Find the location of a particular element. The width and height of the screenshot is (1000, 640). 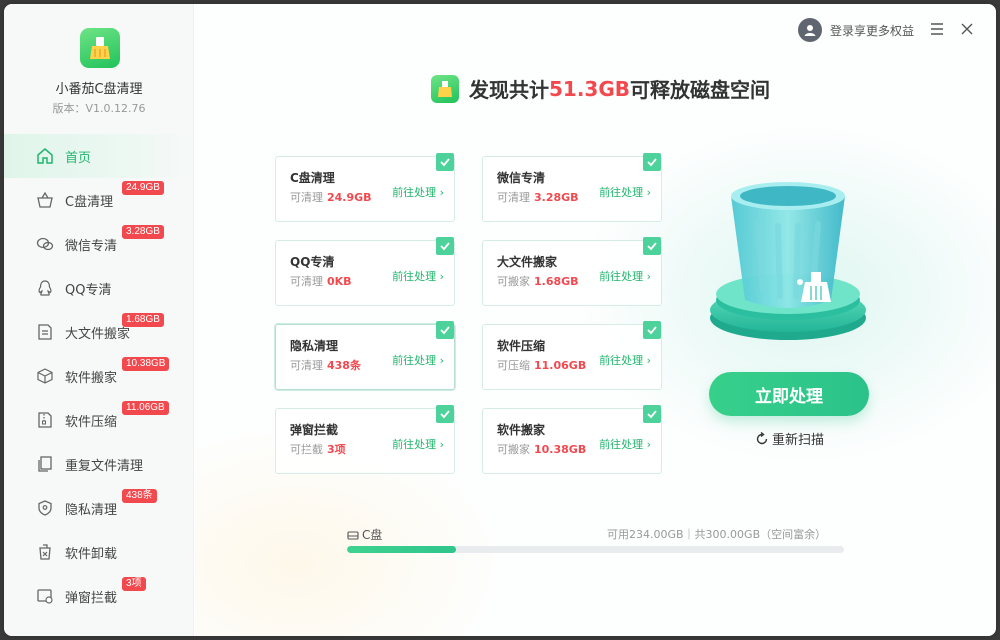

sidebar-item-qq: QQ专清 is located at coordinates (99, 288).